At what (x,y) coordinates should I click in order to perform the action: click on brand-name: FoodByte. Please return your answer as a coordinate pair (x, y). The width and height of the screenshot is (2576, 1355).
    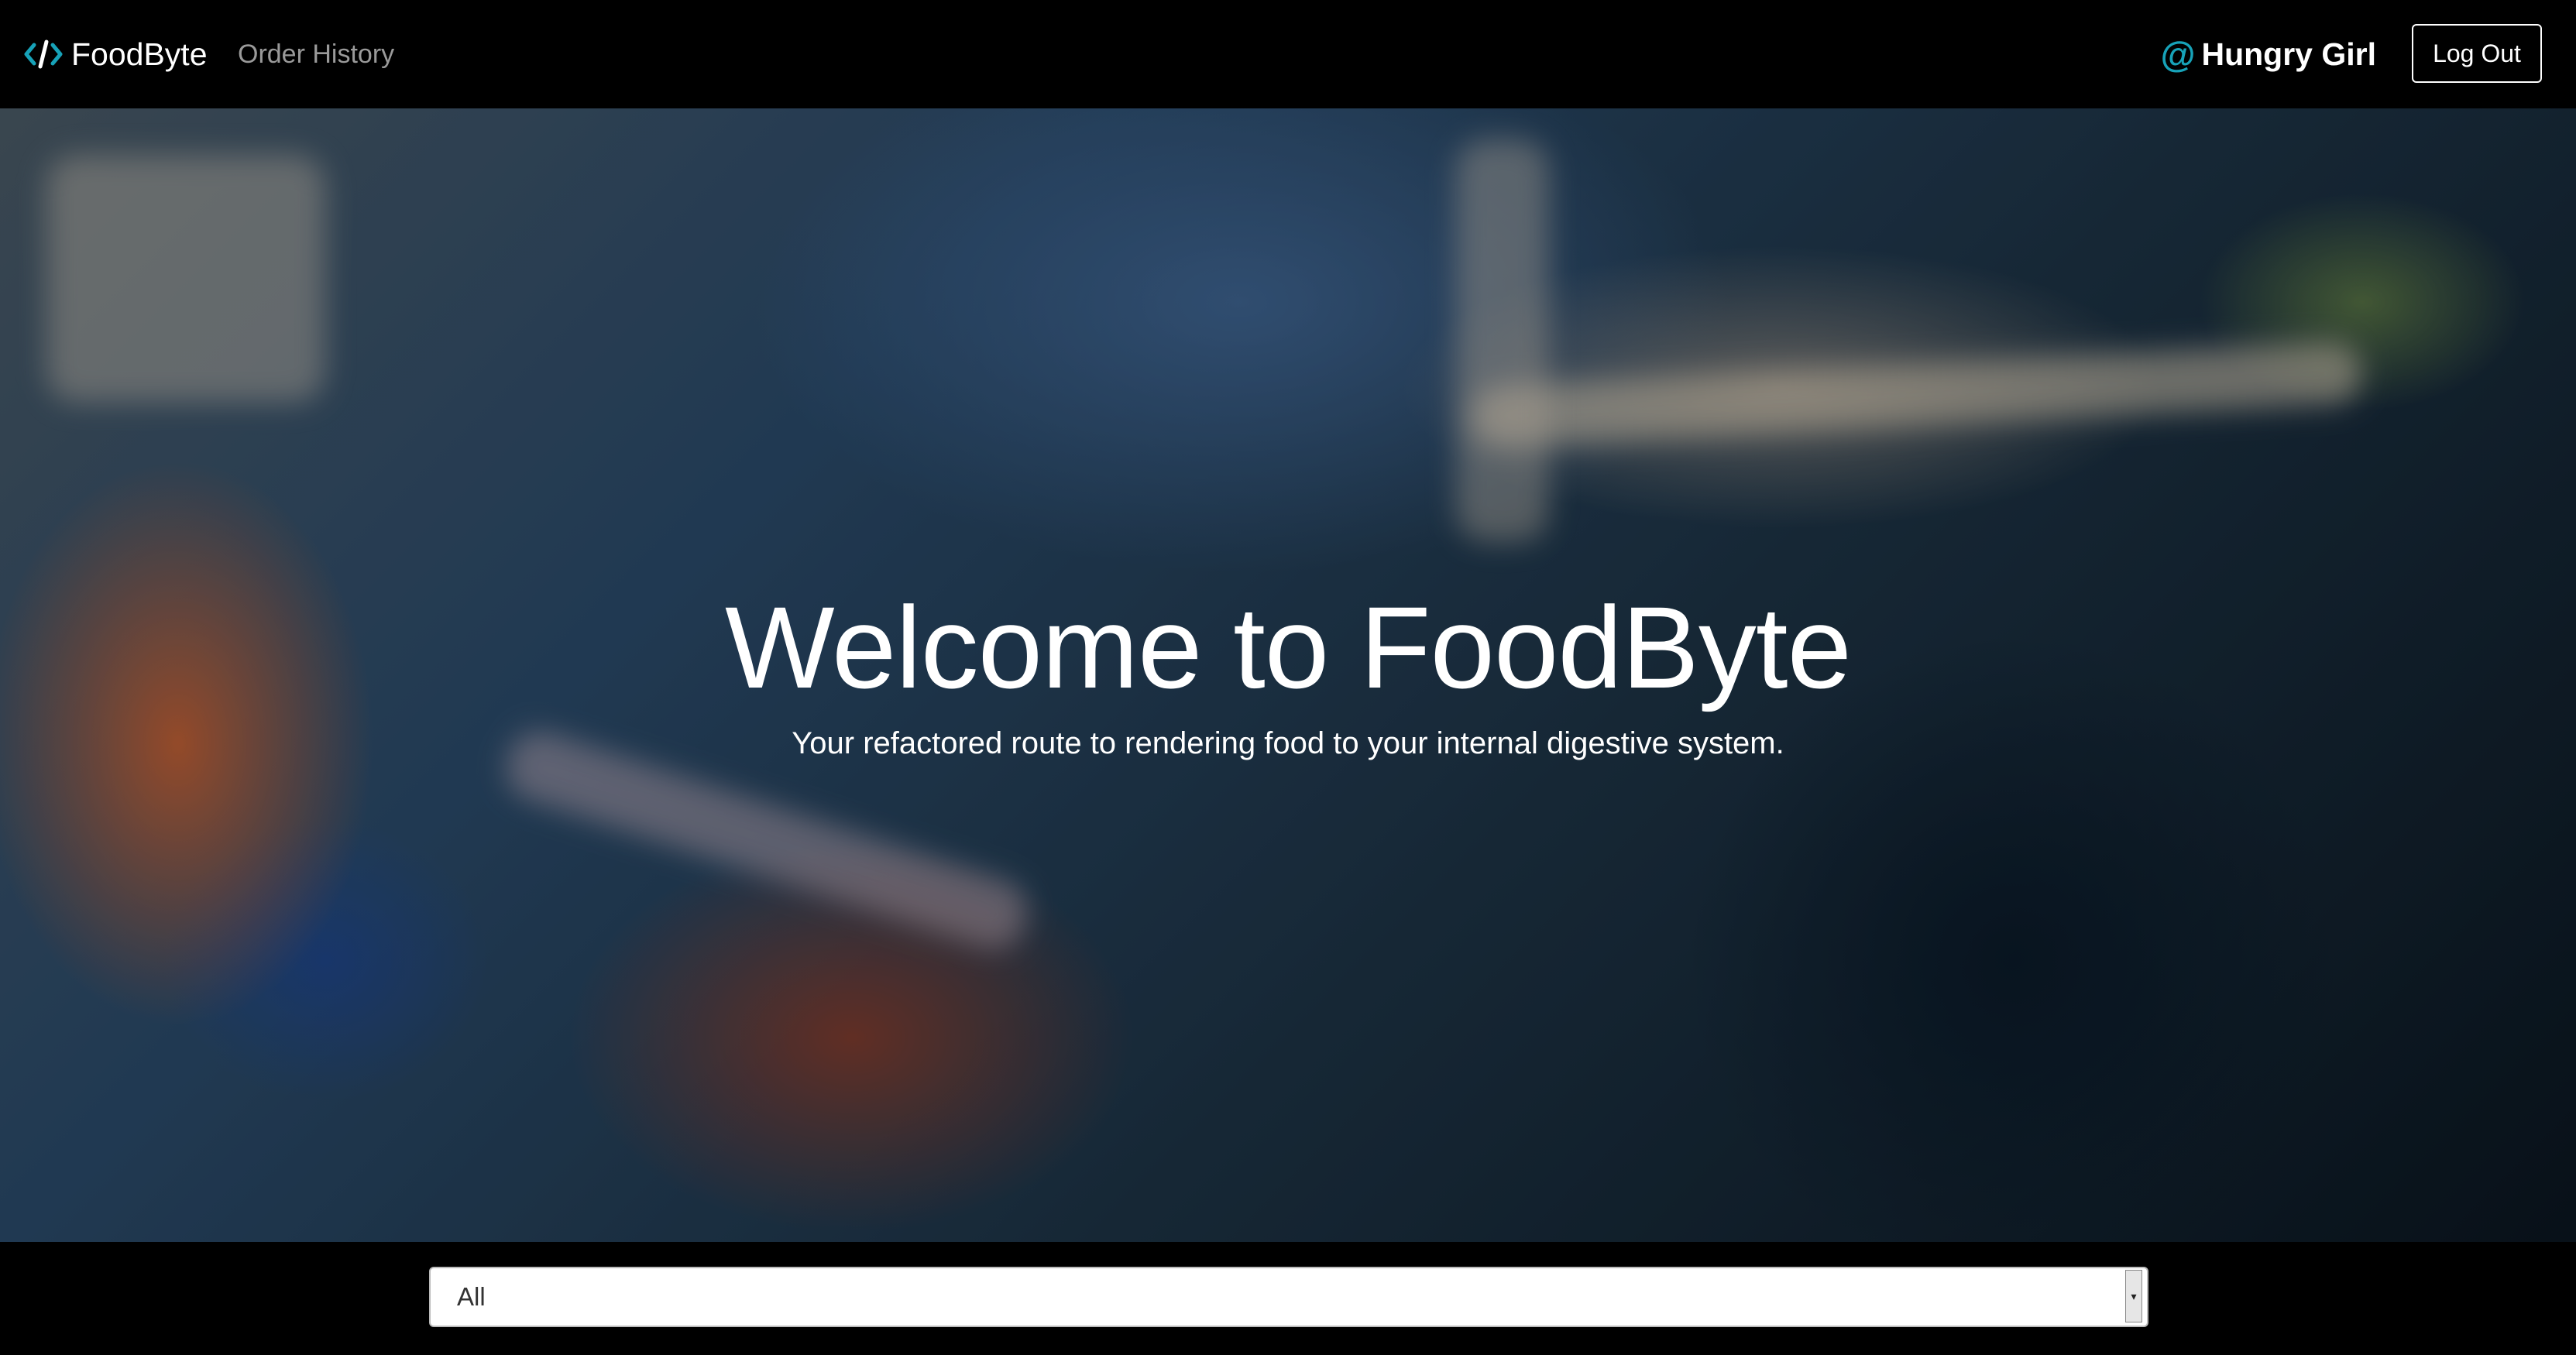
    Looking at the image, I should click on (139, 54).